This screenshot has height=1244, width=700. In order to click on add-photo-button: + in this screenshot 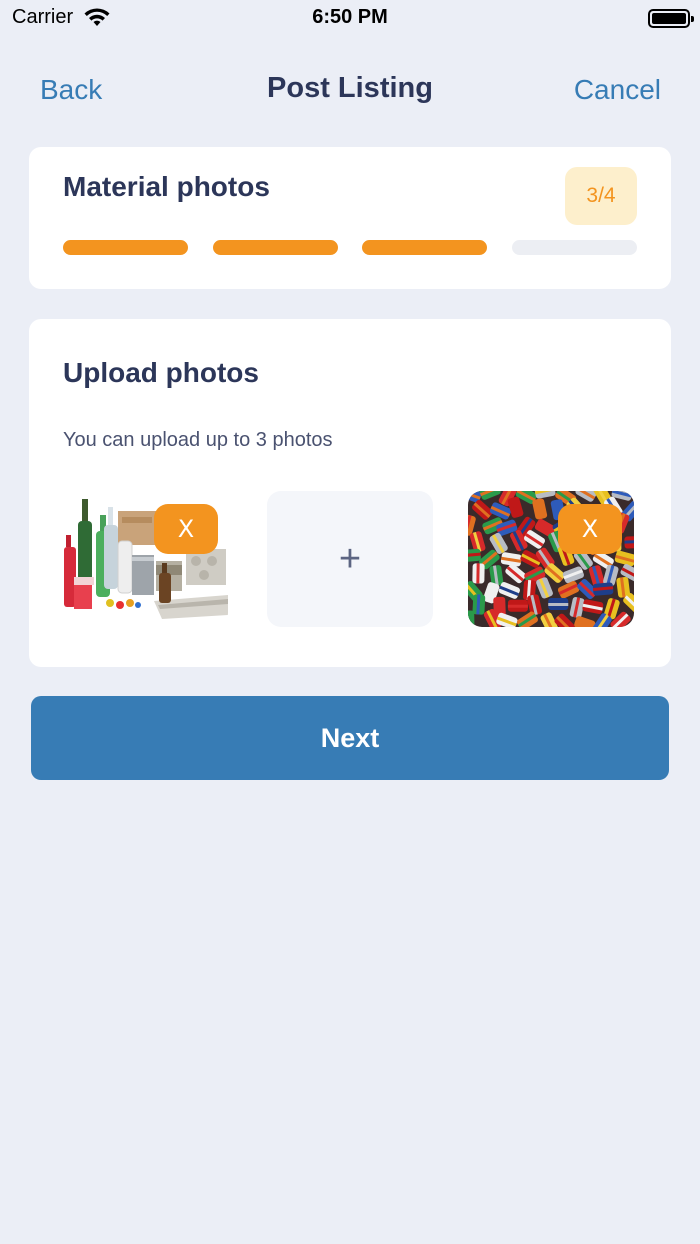, I will do `click(350, 559)`.